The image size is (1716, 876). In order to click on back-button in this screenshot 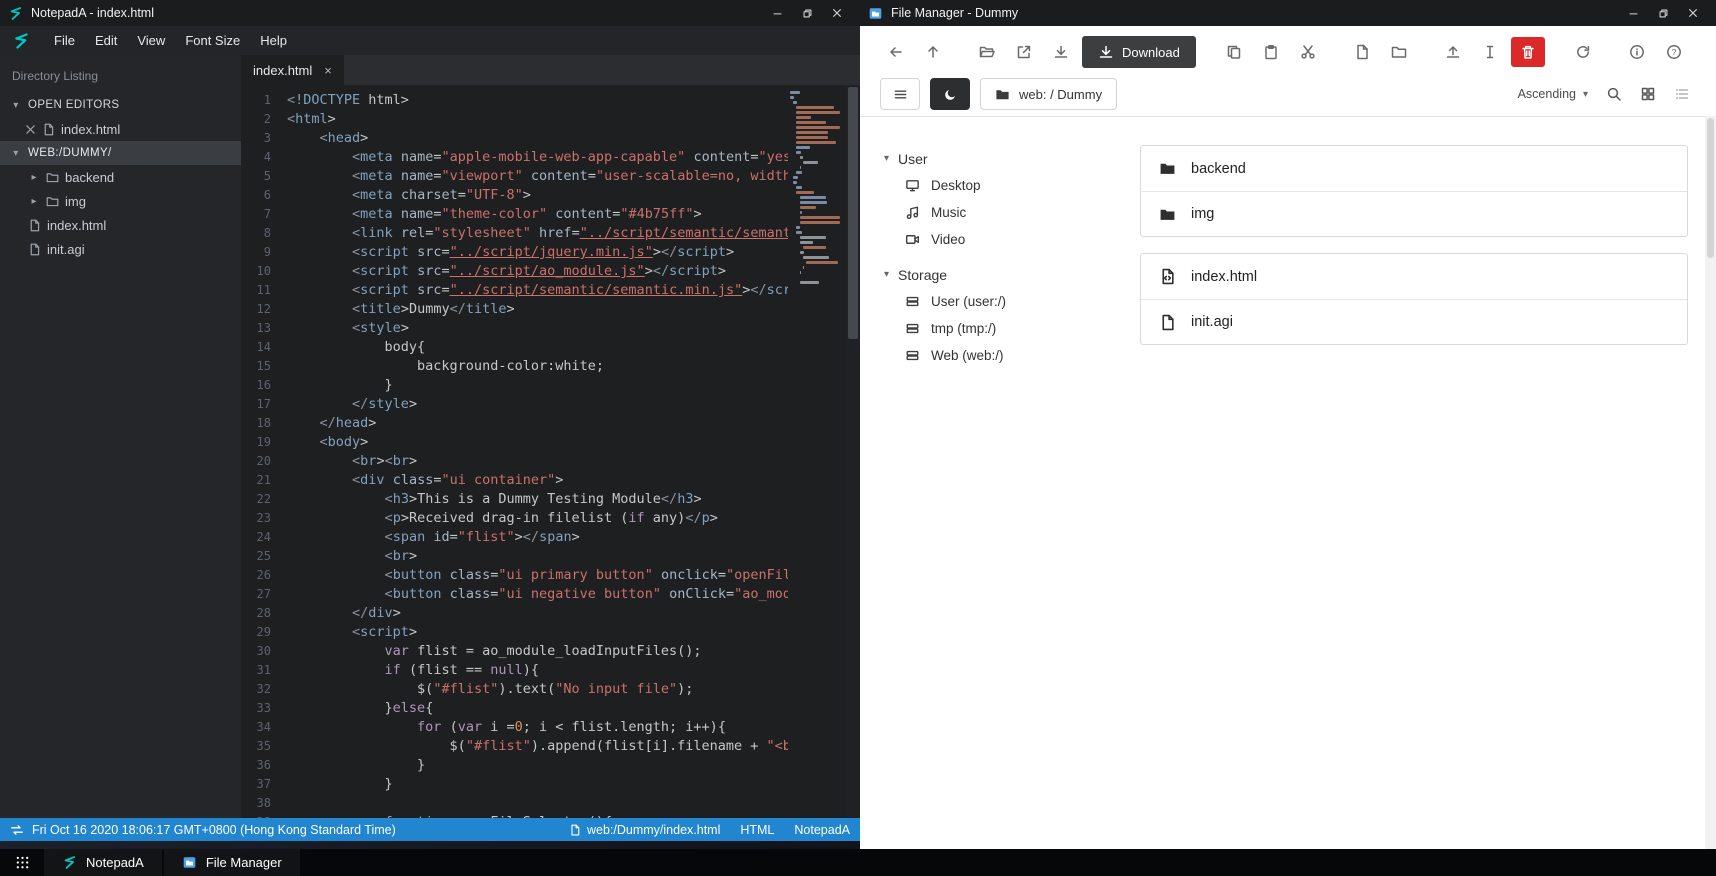, I will do `click(896, 52)`.